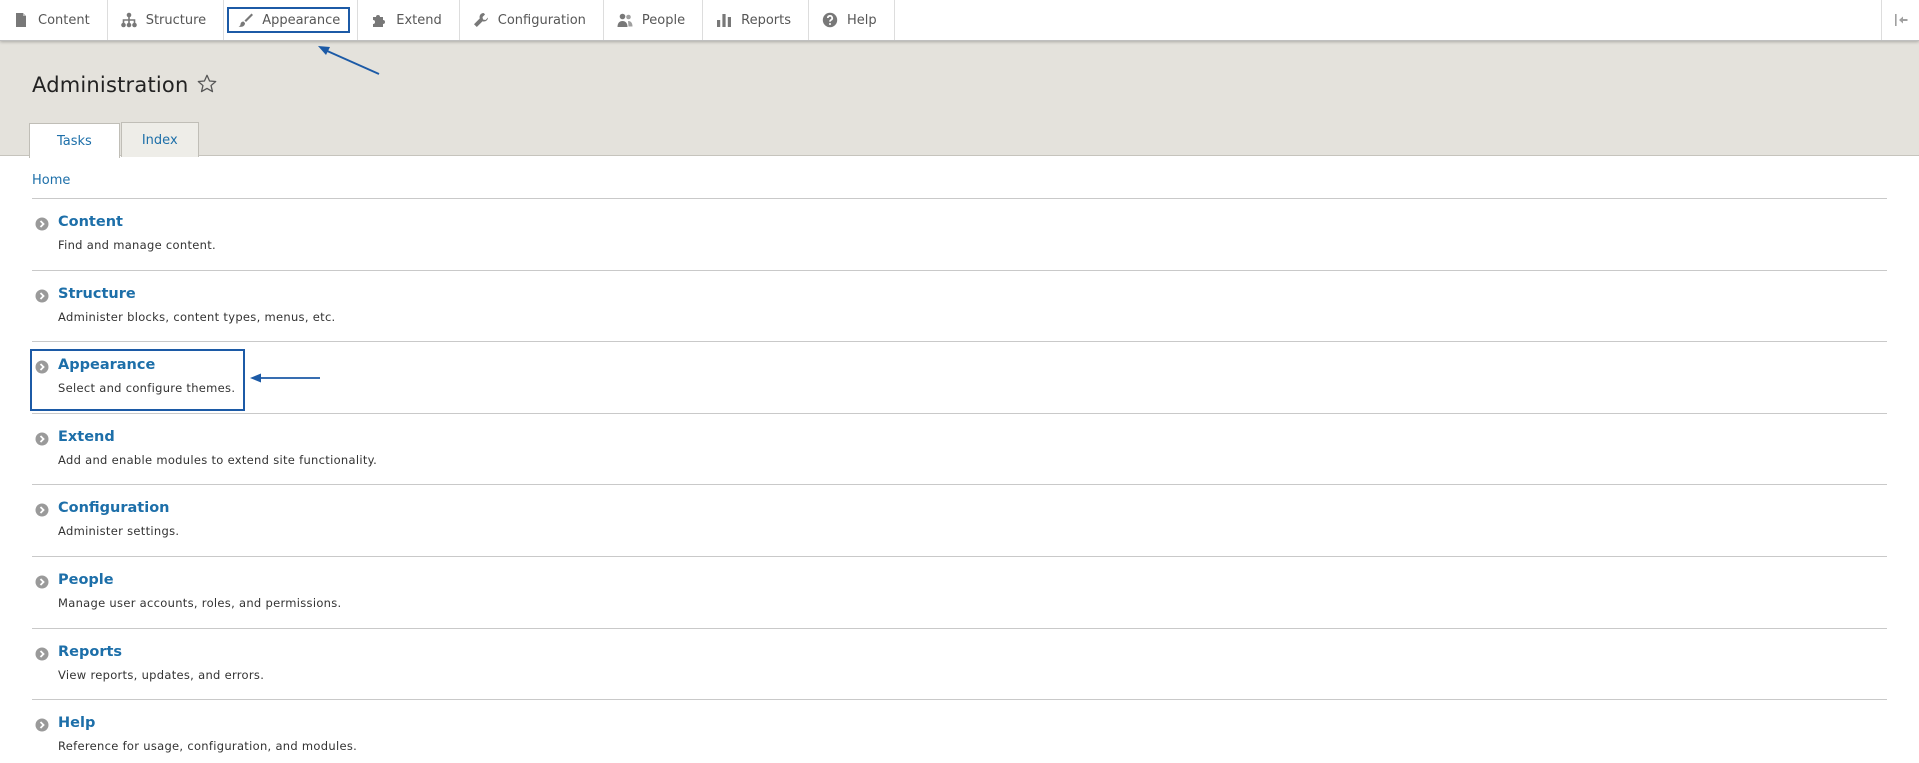 This screenshot has width=1919, height=763. I want to click on toolbar-item-configuration: Configuration, so click(532, 20).